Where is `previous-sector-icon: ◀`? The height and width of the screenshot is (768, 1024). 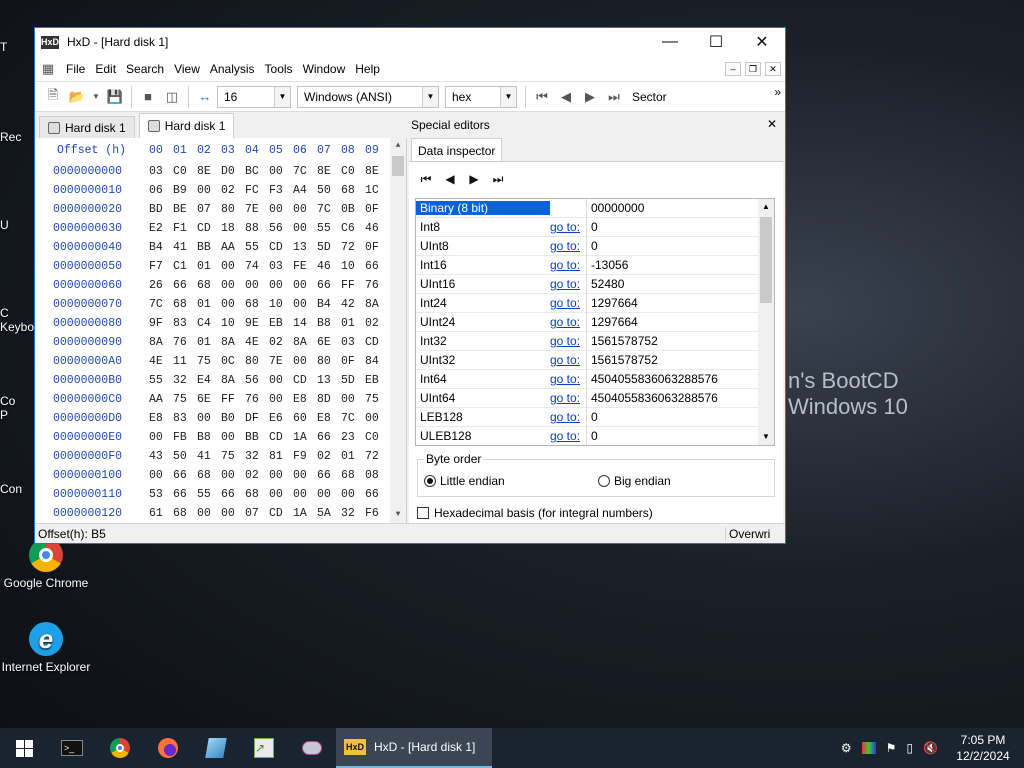
previous-sector-icon: ◀ is located at coordinates (566, 97).